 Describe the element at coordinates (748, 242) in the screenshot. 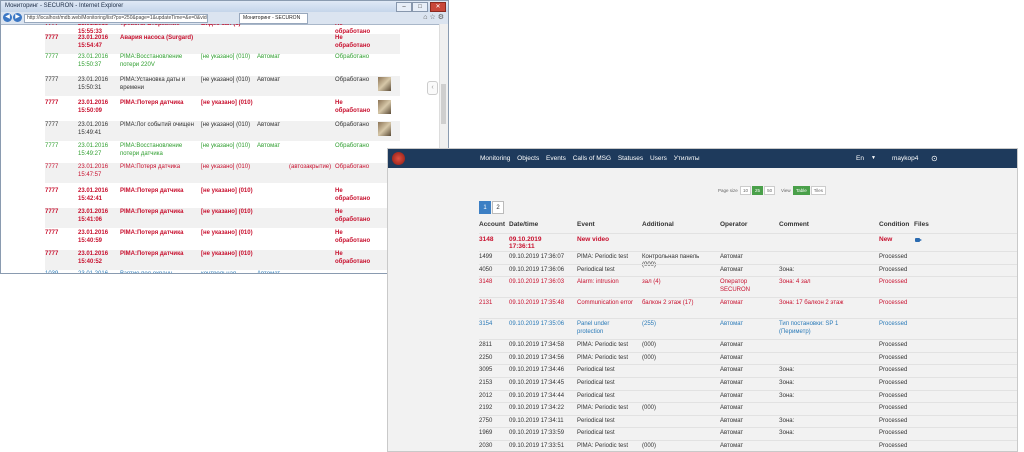

I see `table-row: 3148 09.10.2019 17:36:11 New video New` at that location.